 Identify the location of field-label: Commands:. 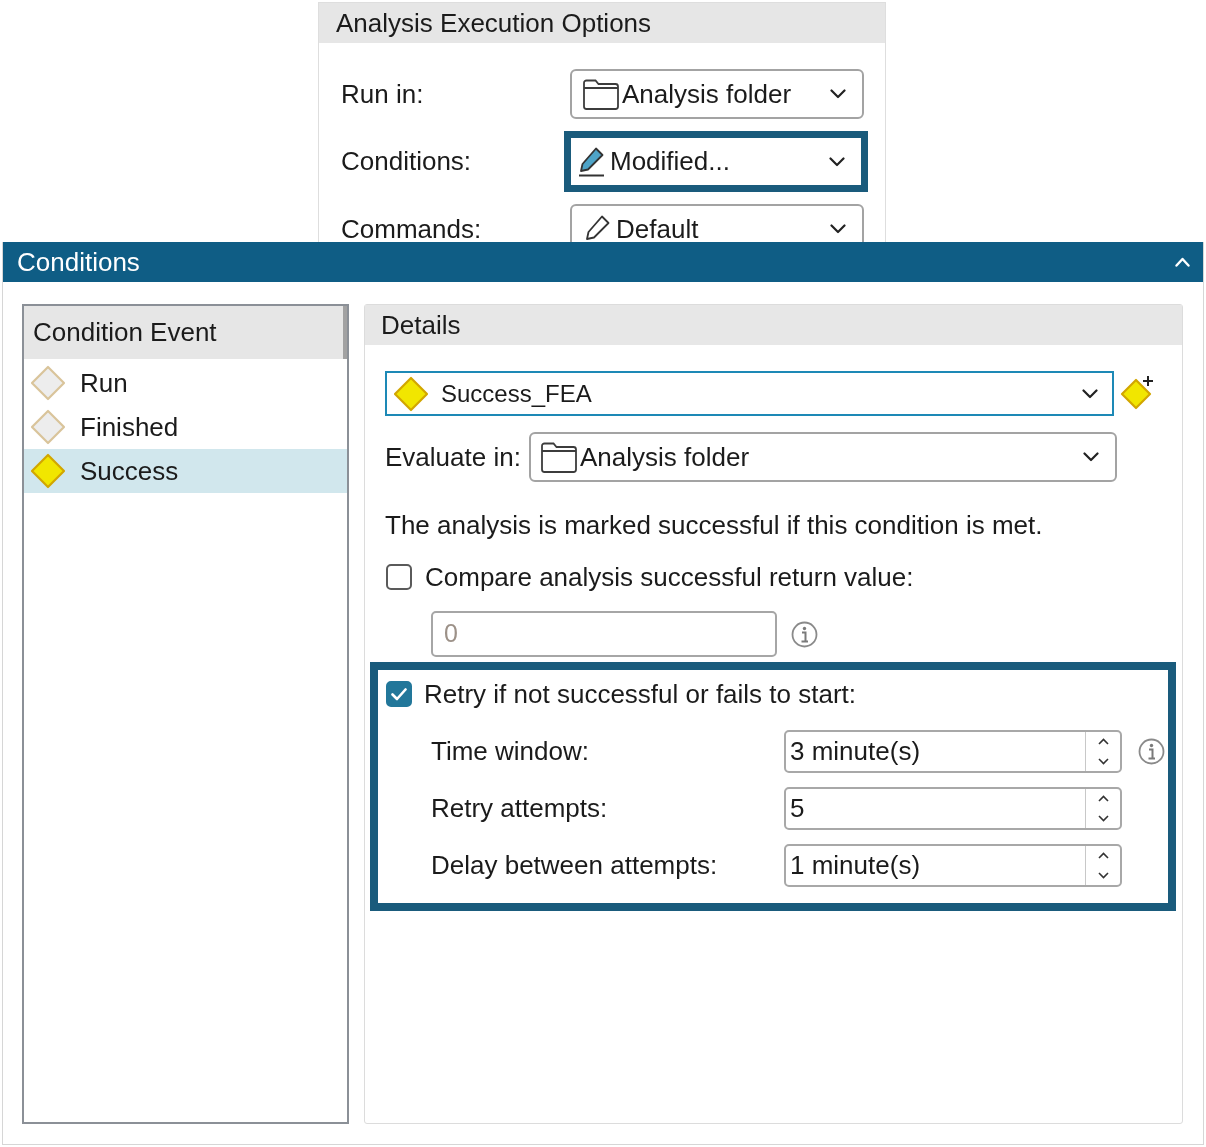
(411, 227).